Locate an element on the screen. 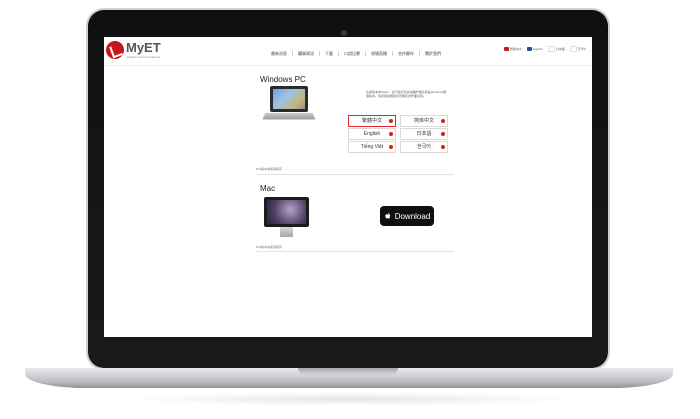 This screenshot has height=419, width=700. download-button-label: 日本語 is located at coordinates (424, 134).